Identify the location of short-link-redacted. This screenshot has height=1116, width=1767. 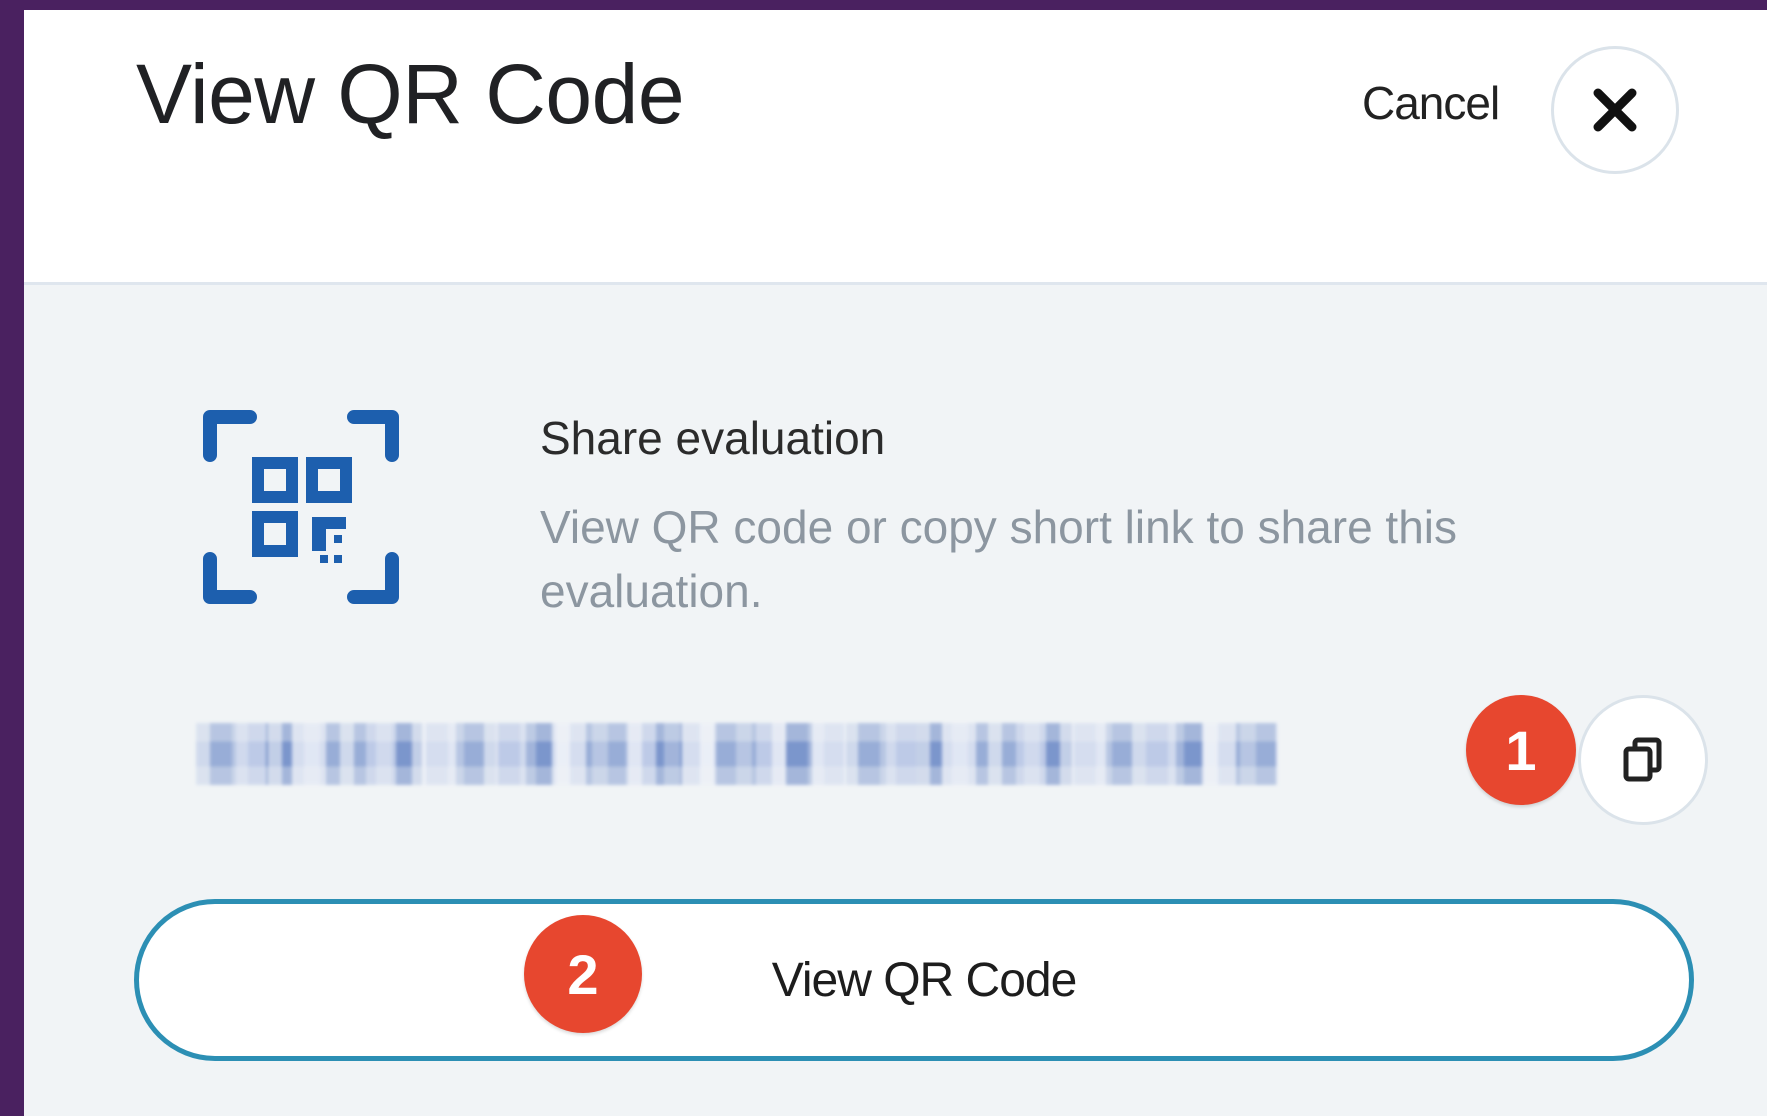
(737, 754).